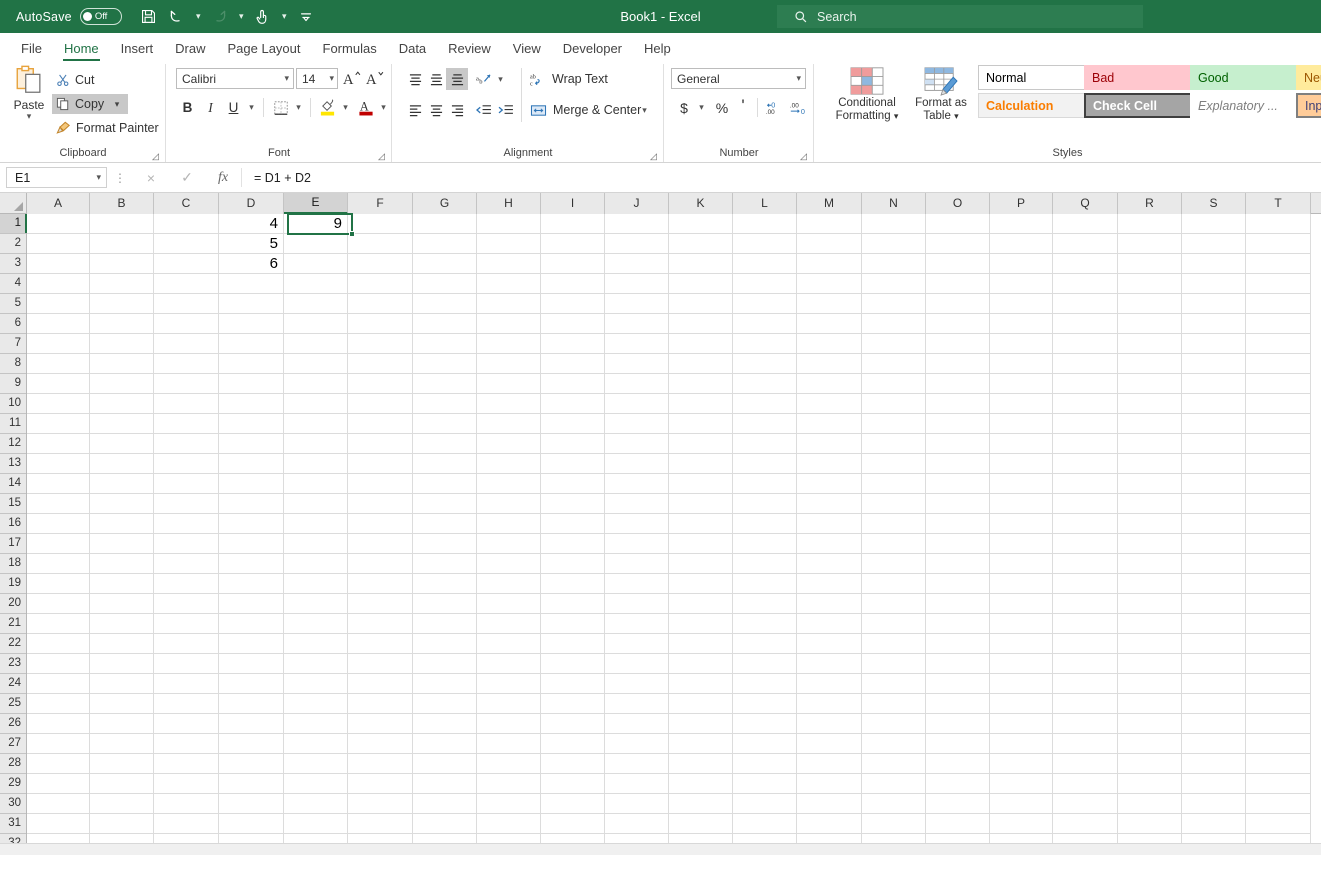 The image size is (1321, 882). What do you see at coordinates (829, 564) in the screenshot?
I see `cell-M18` at bounding box center [829, 564].